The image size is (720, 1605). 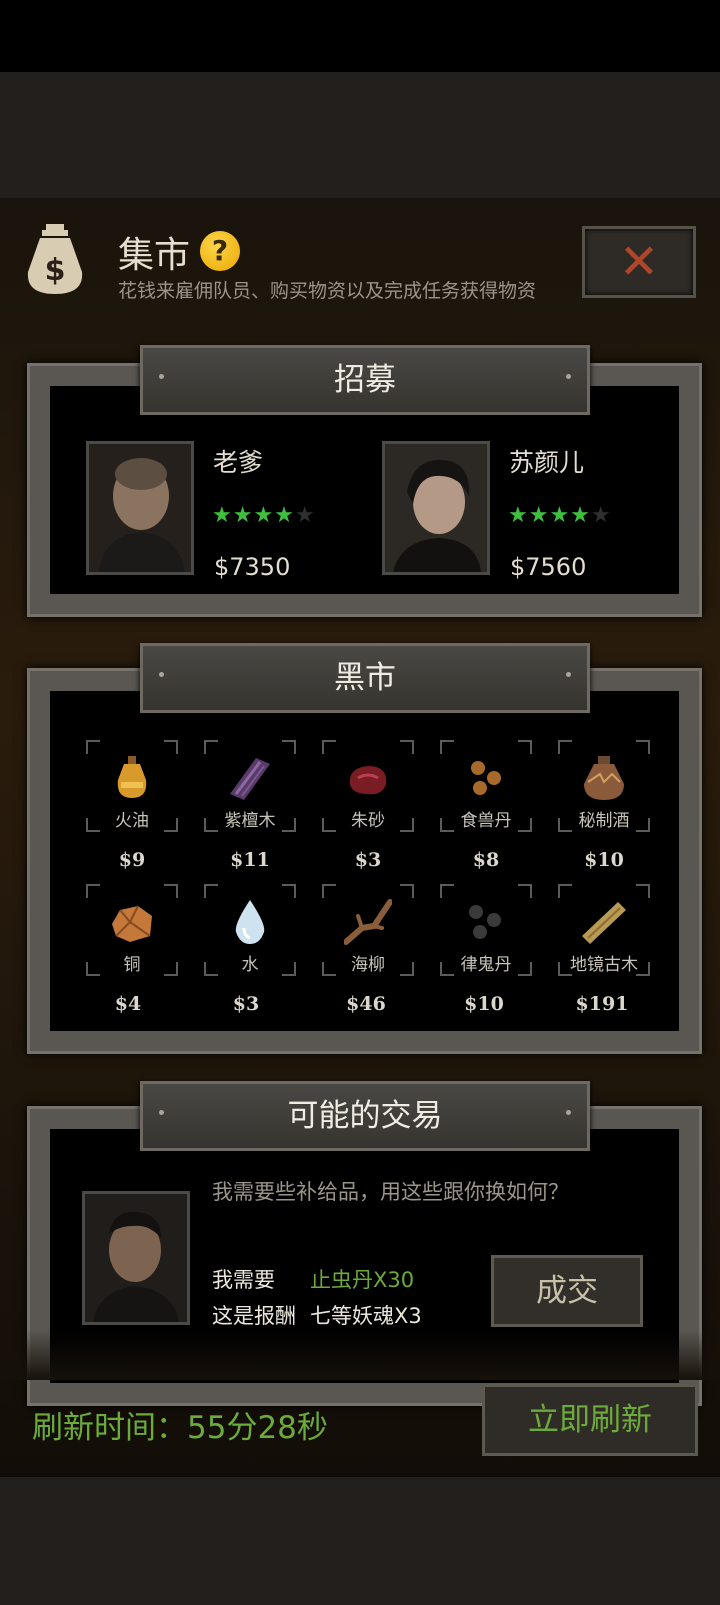 What do you see at coordinates (547, 462) in the screenshot?
I see `mercenary-name: 苏颜儿` at bounding box center [547, 462].